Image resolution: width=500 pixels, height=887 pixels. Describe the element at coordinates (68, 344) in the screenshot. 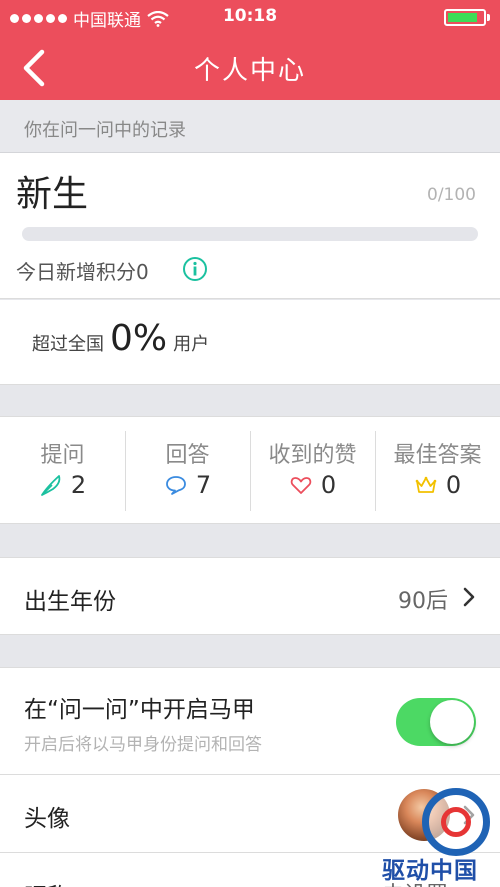

I see `rank-prefix: 超过全国` at that location.